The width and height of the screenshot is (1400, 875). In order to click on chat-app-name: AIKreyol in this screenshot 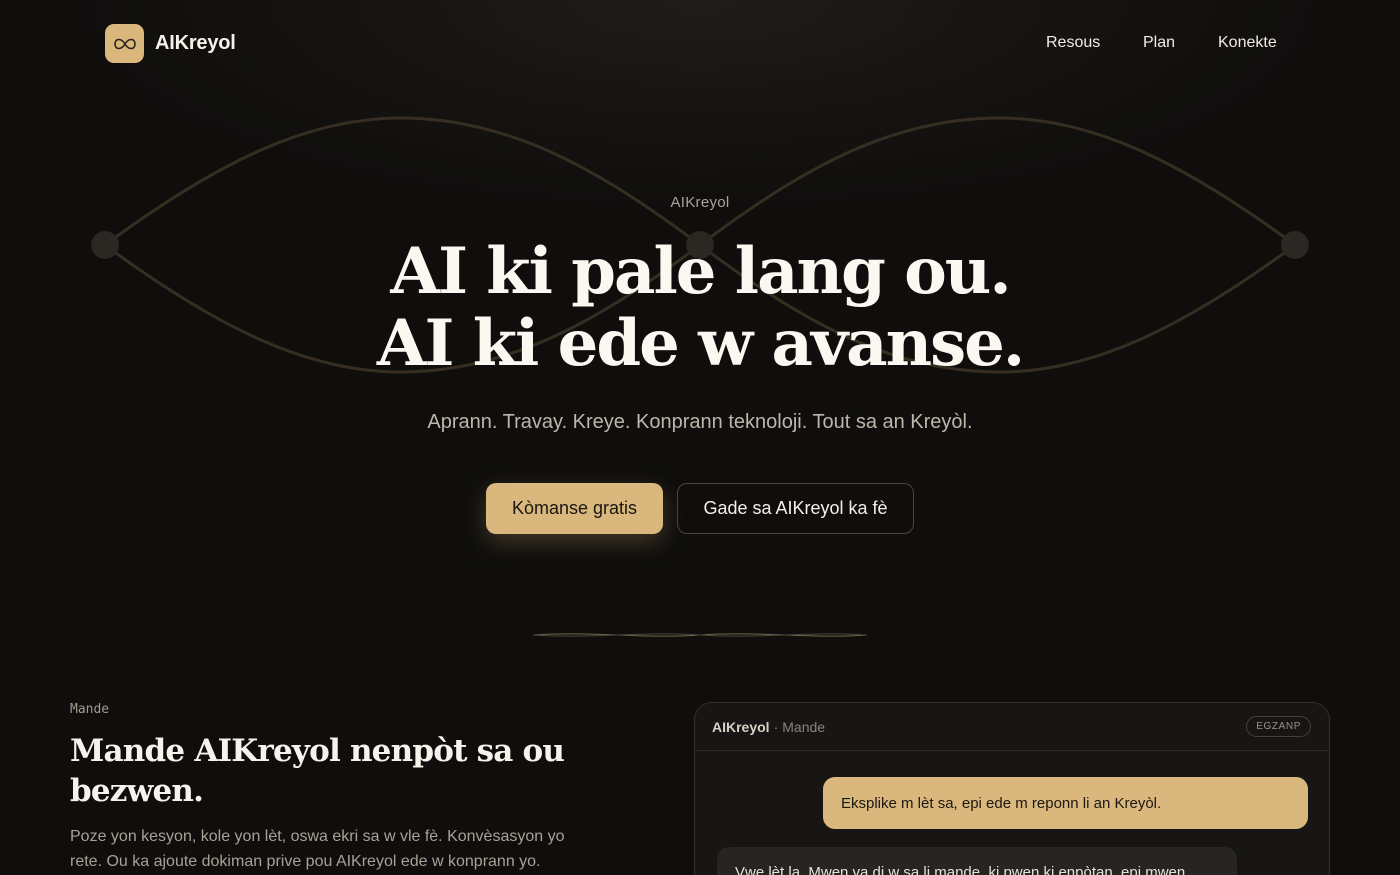, I will do `click(741, 726)`.